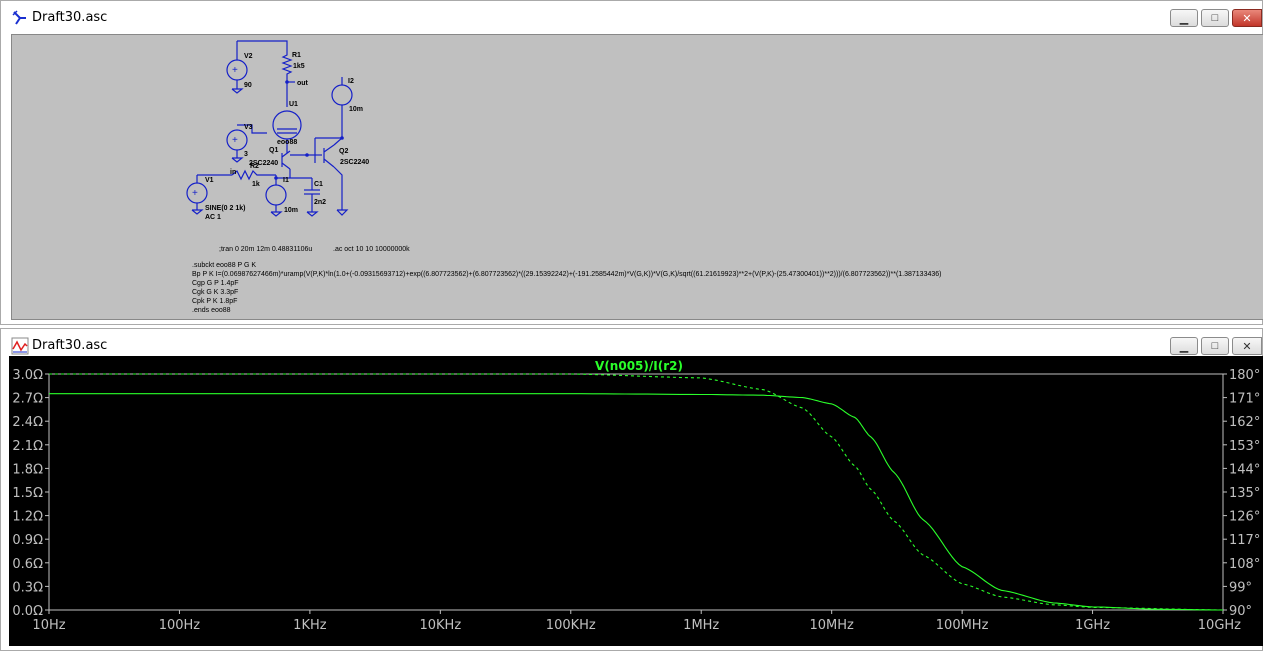  What do you see at coordinates (320, 202) in the screenshot?
I see `c1-value: 2n2` at bounding box center [320, 202].